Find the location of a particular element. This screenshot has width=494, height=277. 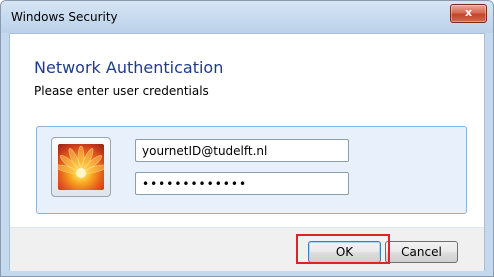

flower-picture-icon is located at coordinates (81, 167).